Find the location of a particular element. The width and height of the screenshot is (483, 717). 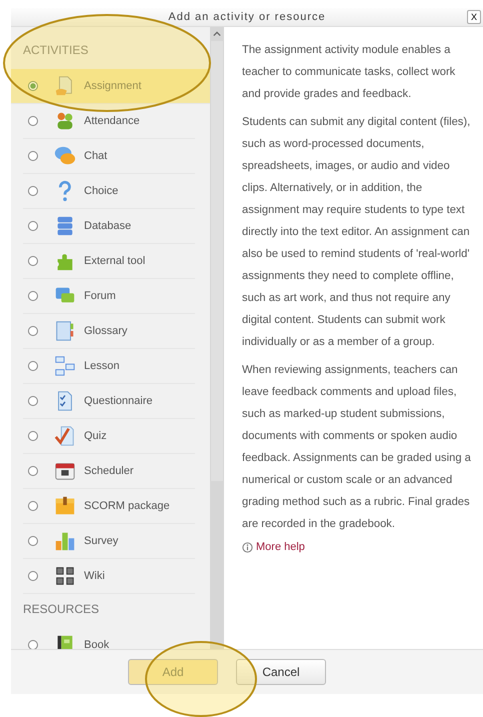

scrollbar is located at coordinates (217, 338).